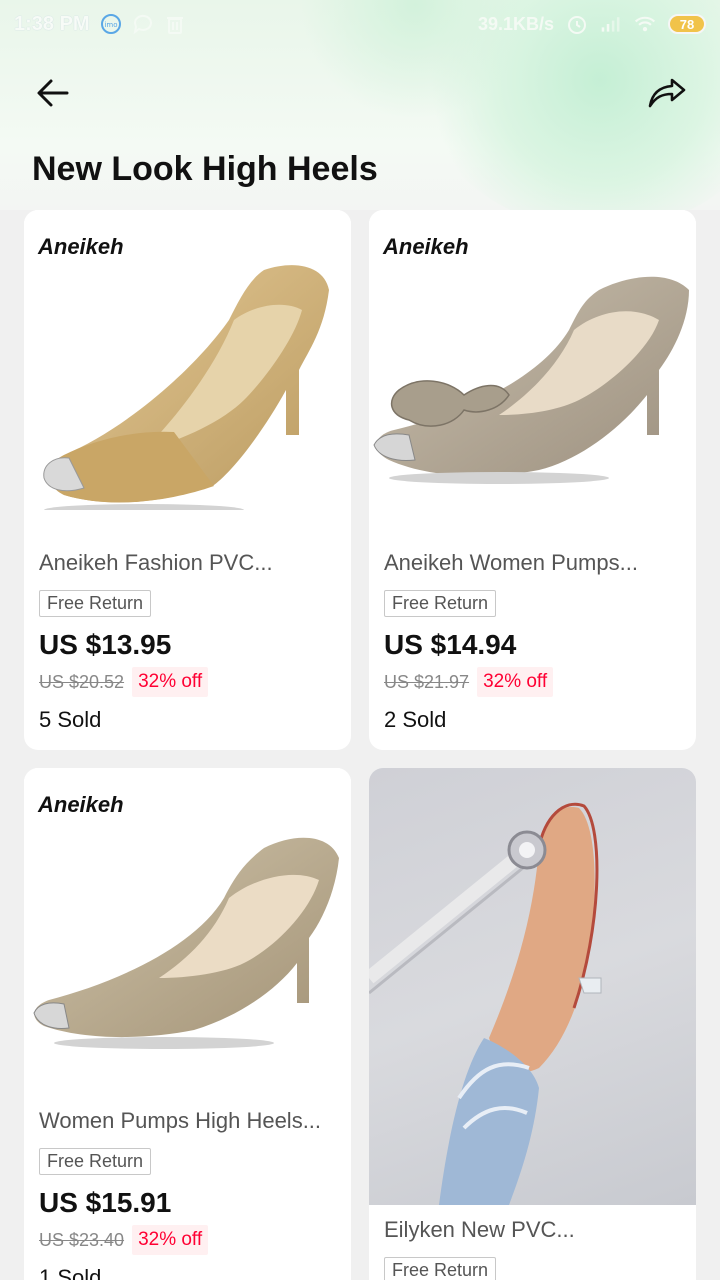 The height and width of the screenshot is (1280, 720). I want to click on product-price: US $15.91, so click(105, 1202).